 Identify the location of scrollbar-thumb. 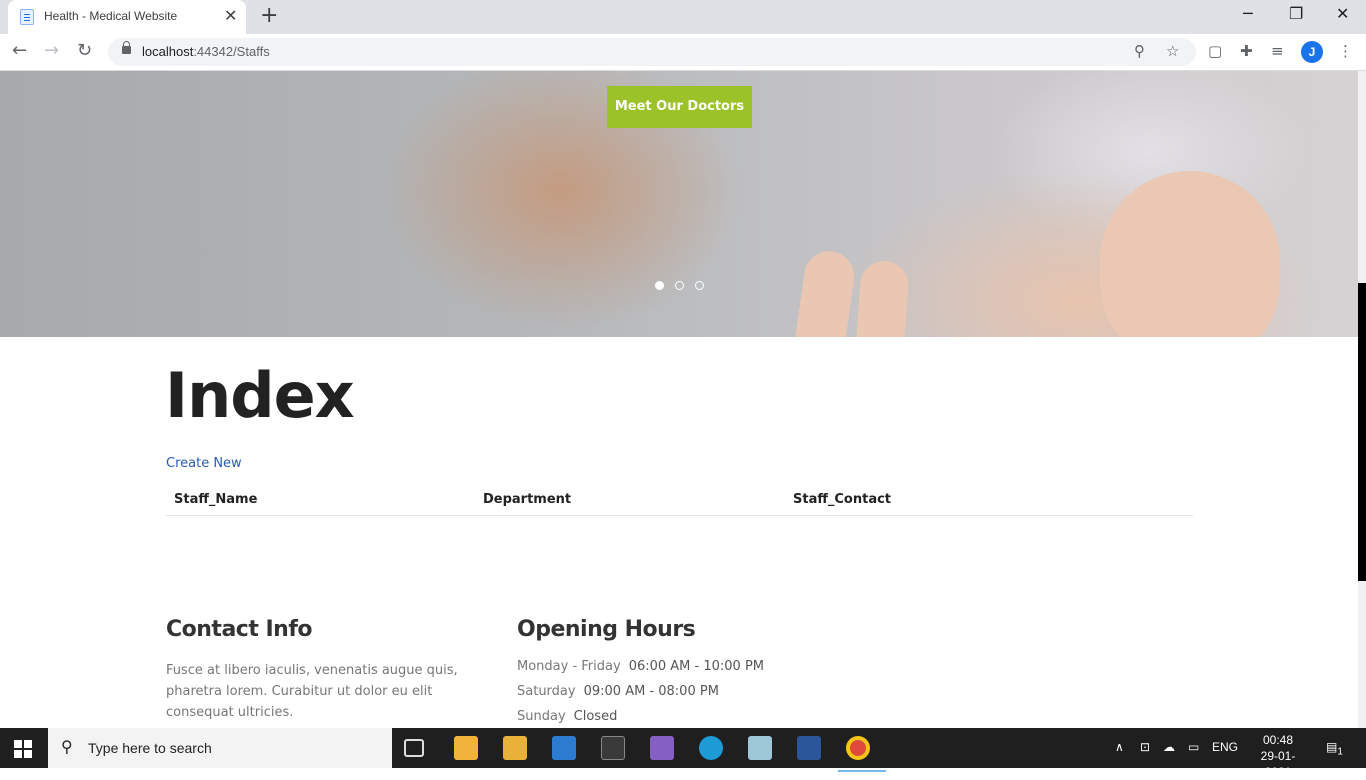
(1362, 432).